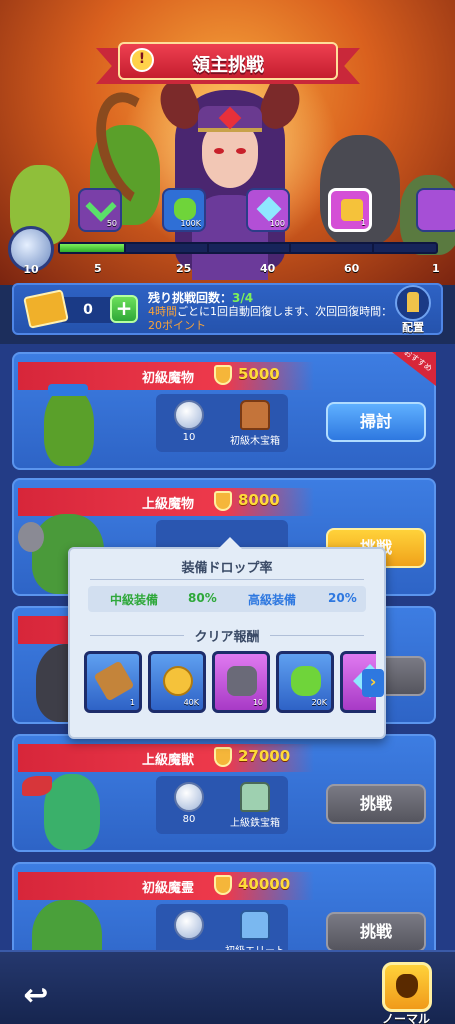 Image resolution: width=455 pixels, height=1024 pixels. What do you see at coordinates (418, 360) in the screenshot?
I see `recommend-label: おすすめ` at bounding box center [418, 360].